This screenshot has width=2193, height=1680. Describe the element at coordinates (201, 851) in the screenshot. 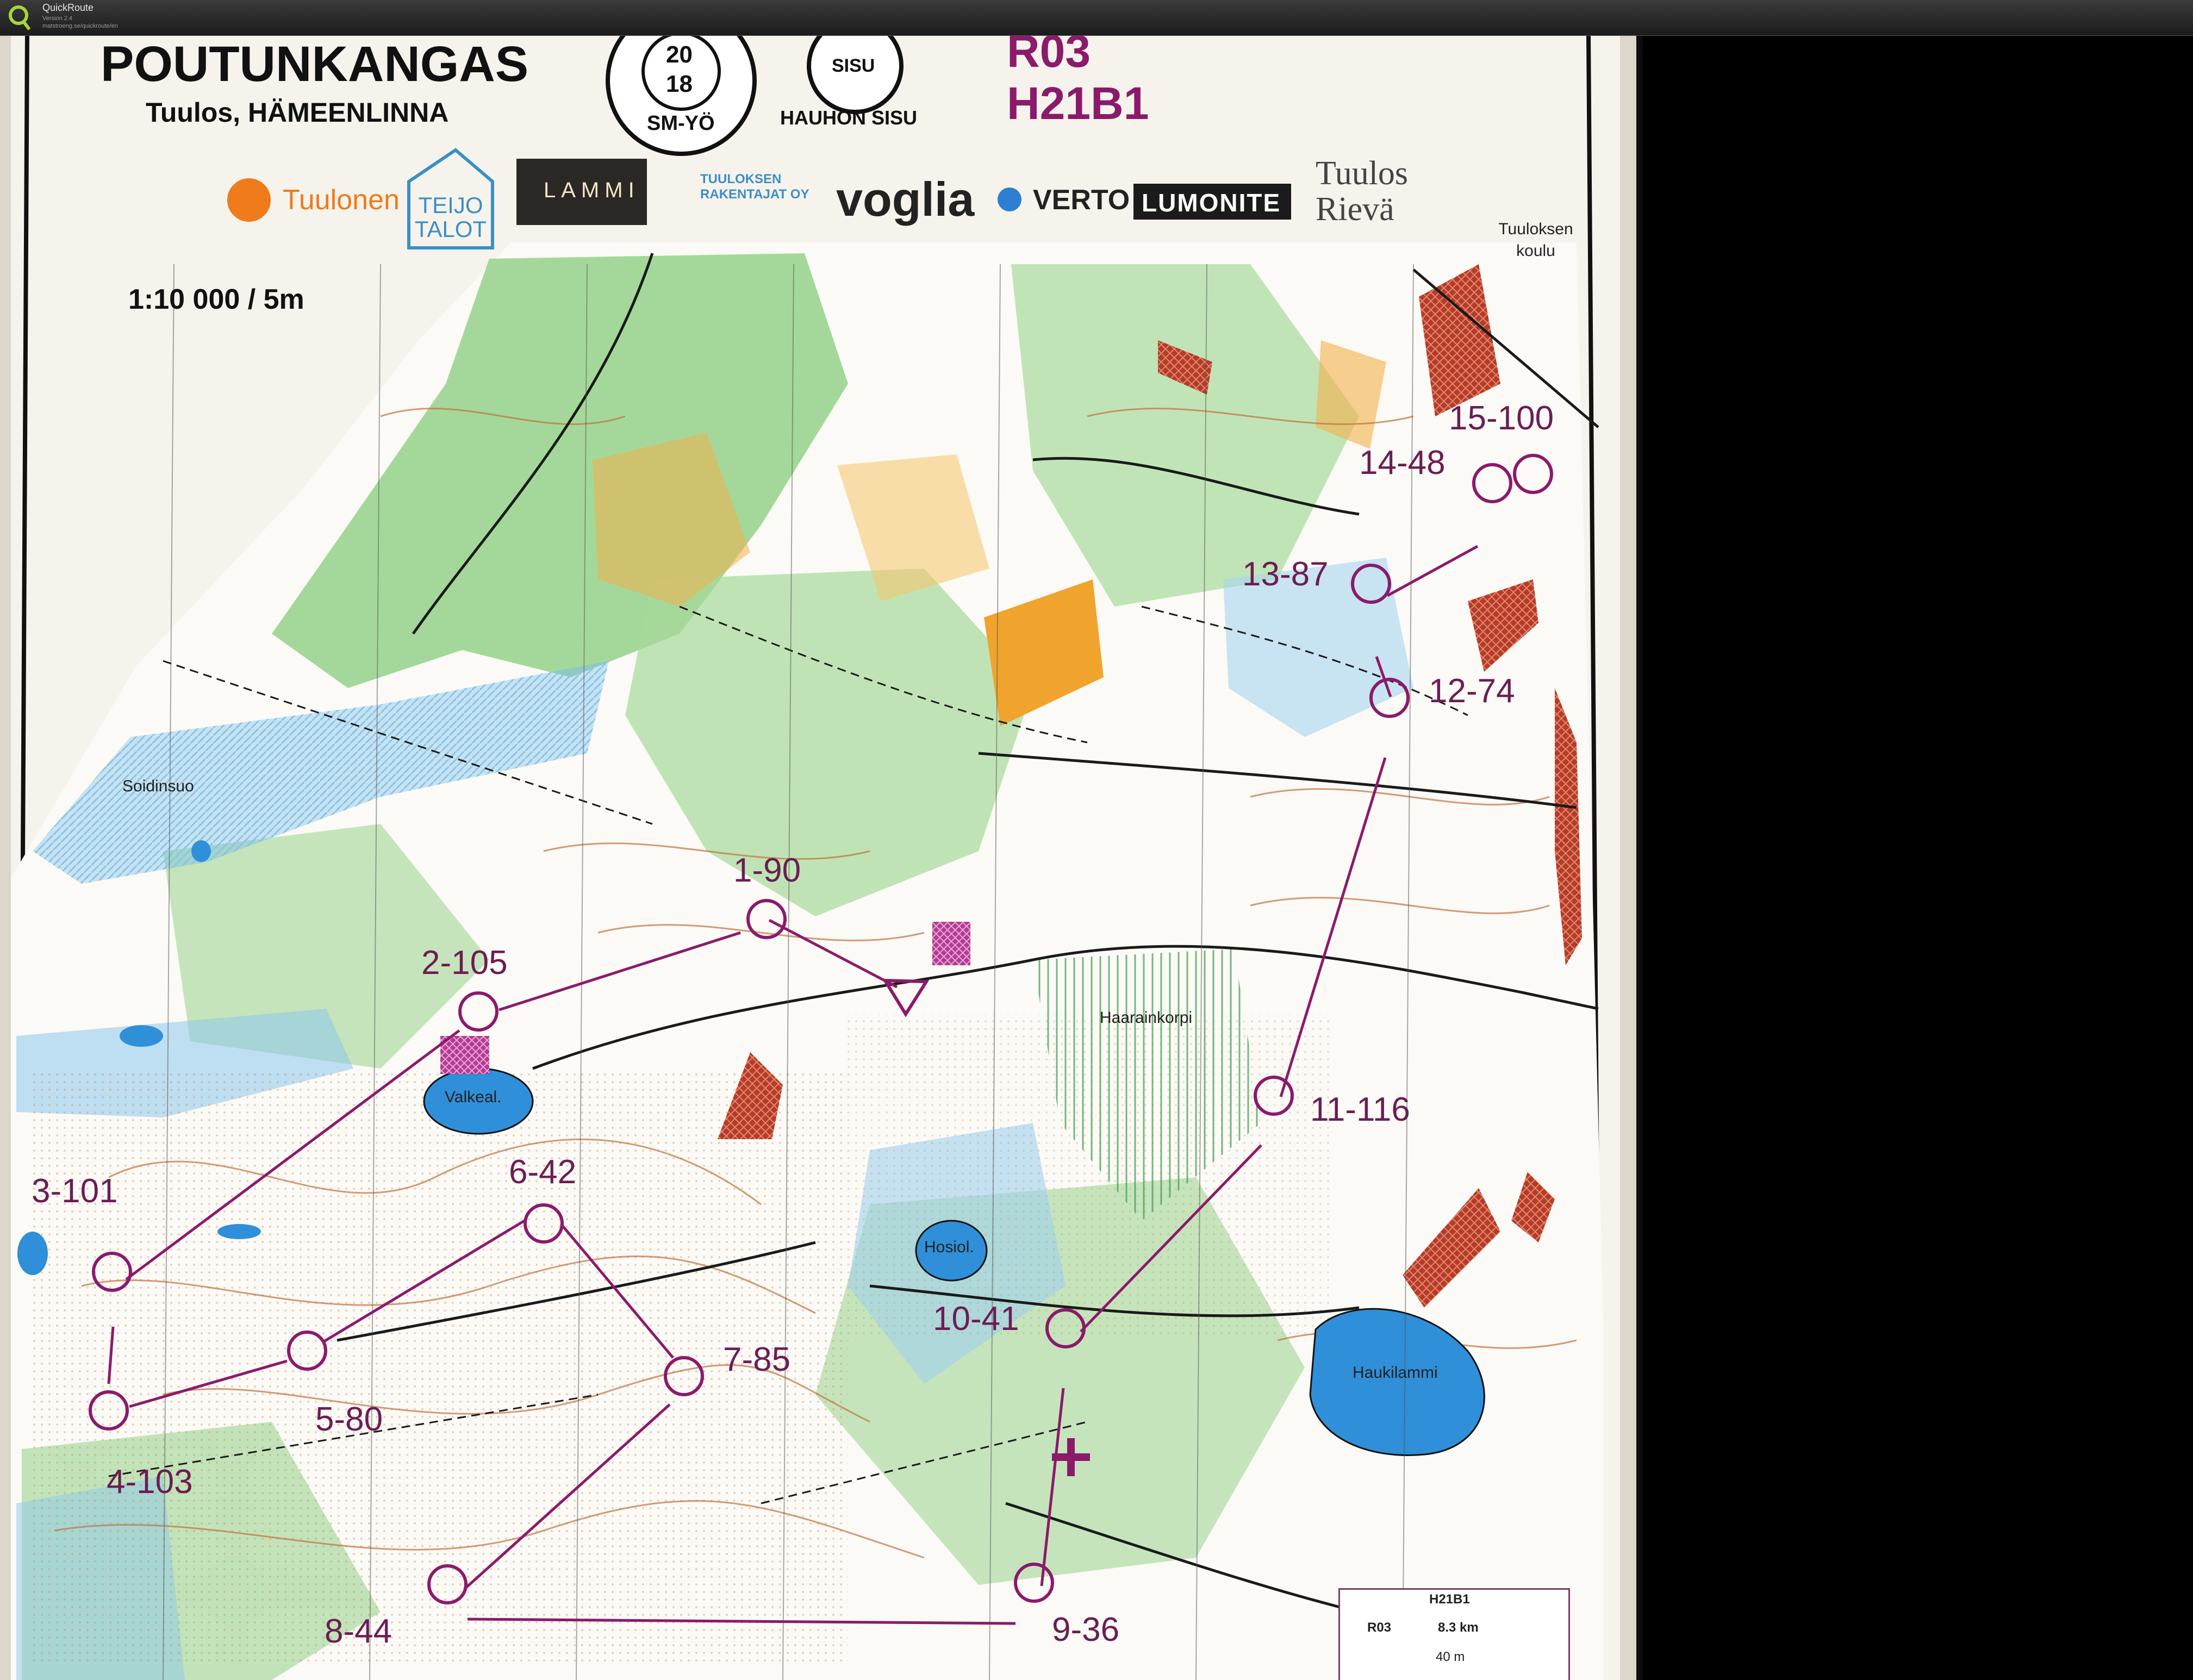

I see `pond-soidinsuo` at that location.